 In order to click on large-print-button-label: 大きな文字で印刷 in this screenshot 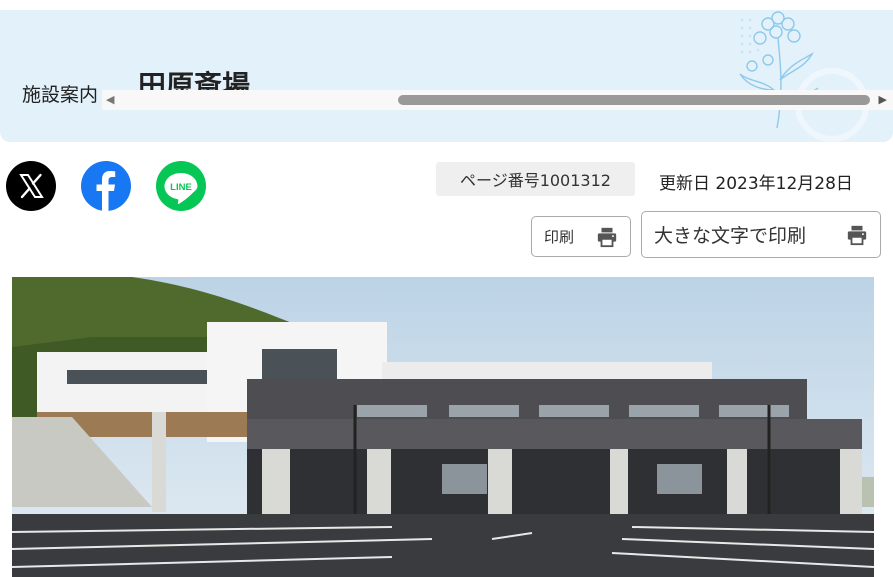, I will do `click(730, 236)`.